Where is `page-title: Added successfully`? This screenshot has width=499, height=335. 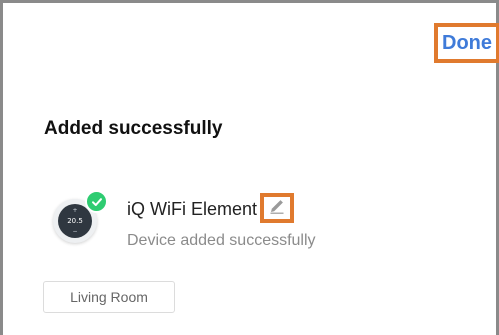
page-title: Added successfully is located at coordinates (133, 128).